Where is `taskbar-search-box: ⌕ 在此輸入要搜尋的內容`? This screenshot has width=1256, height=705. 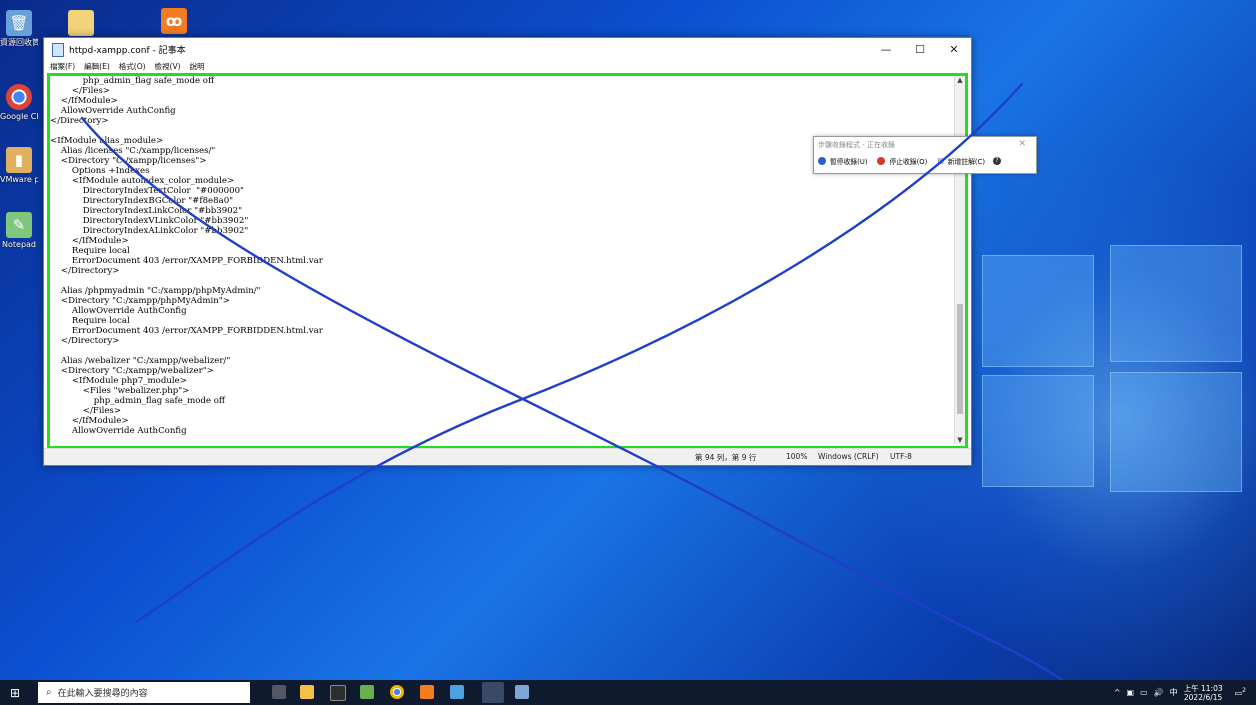
taskbar-search-box: ⌕ 在此輸入要搜尋的內容 is located at coordinates (144, 692).